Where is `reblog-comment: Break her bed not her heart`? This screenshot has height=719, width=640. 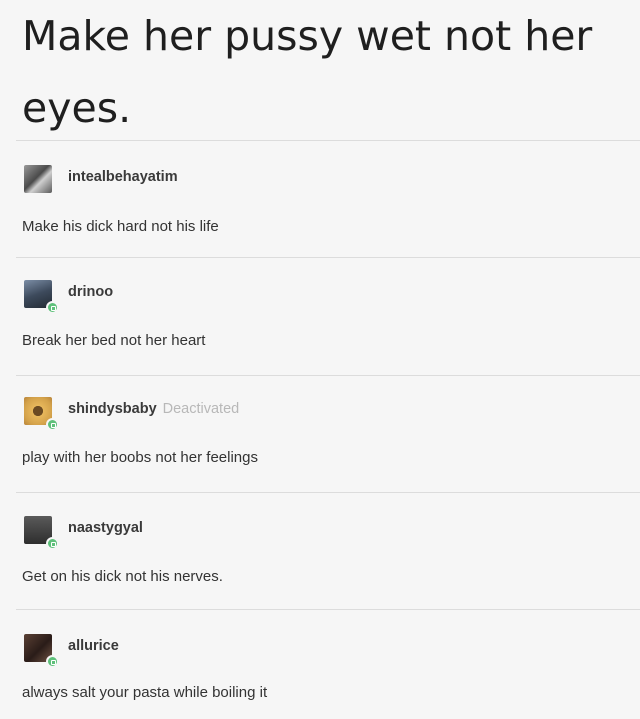
reblog-comment: Break her bed not her heart is located at coordinates (114, 340).